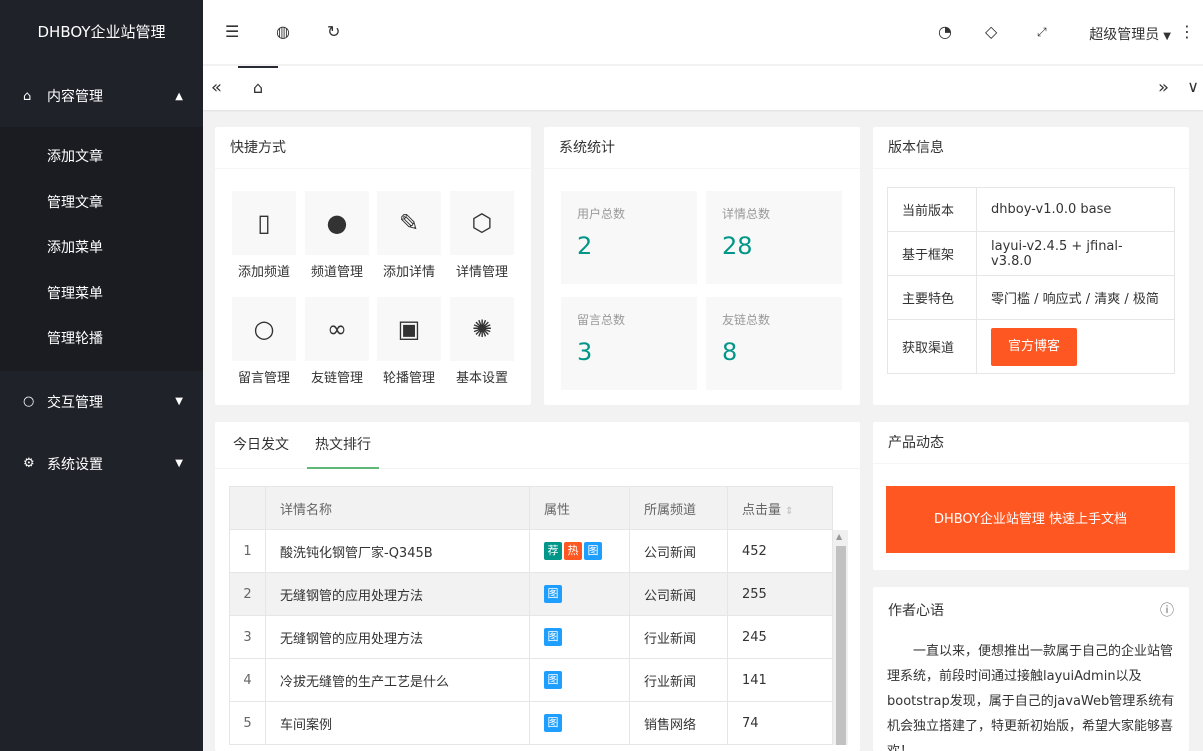  What do you see at coordinates (1031, 148) in the screenshot?
I see `card-title: 版本信息` at bounding box center [1031, 148].